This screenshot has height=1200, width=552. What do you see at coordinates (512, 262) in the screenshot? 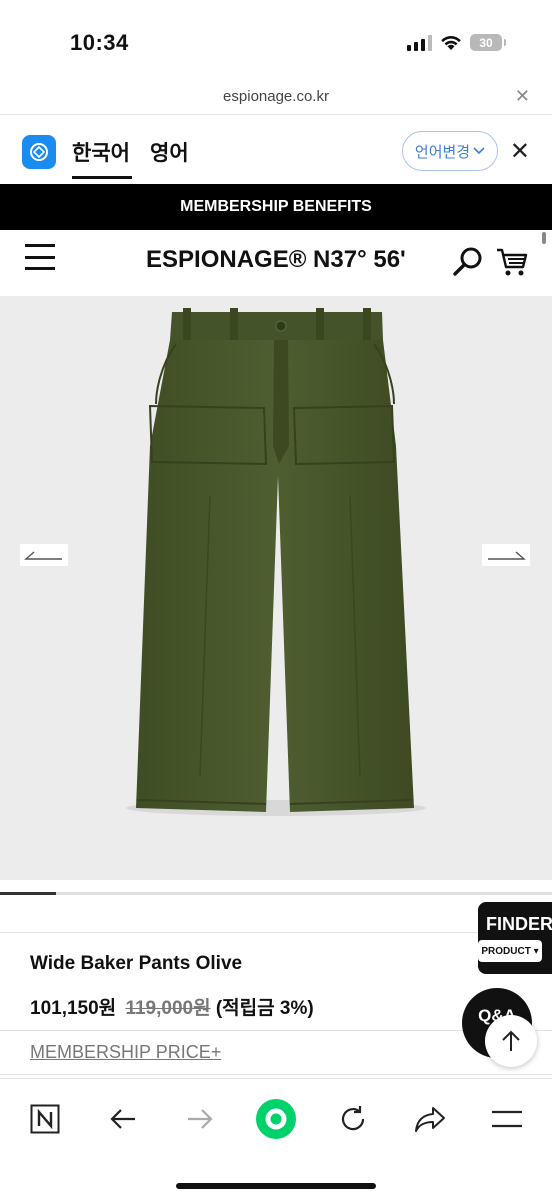
I see `cart-icon` at bounding box center [512, 262].